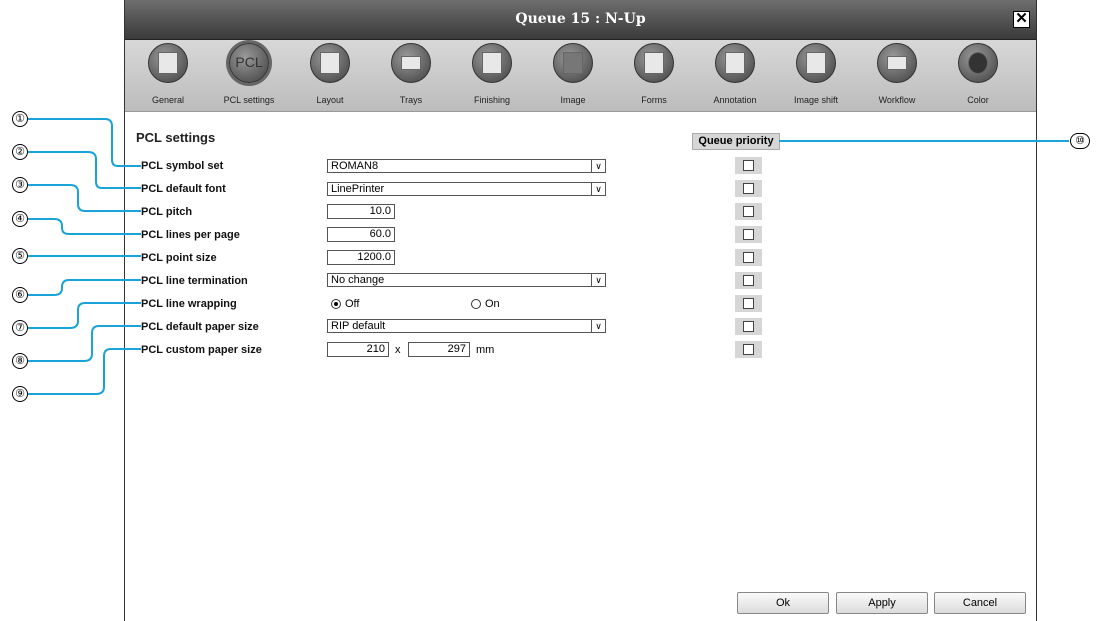 The height and width of the screenshot is (621, 1105). Describe the element at coordinates (361, 234) in the screenshot. I see `lines-per-page-input: 60.0` at that location.